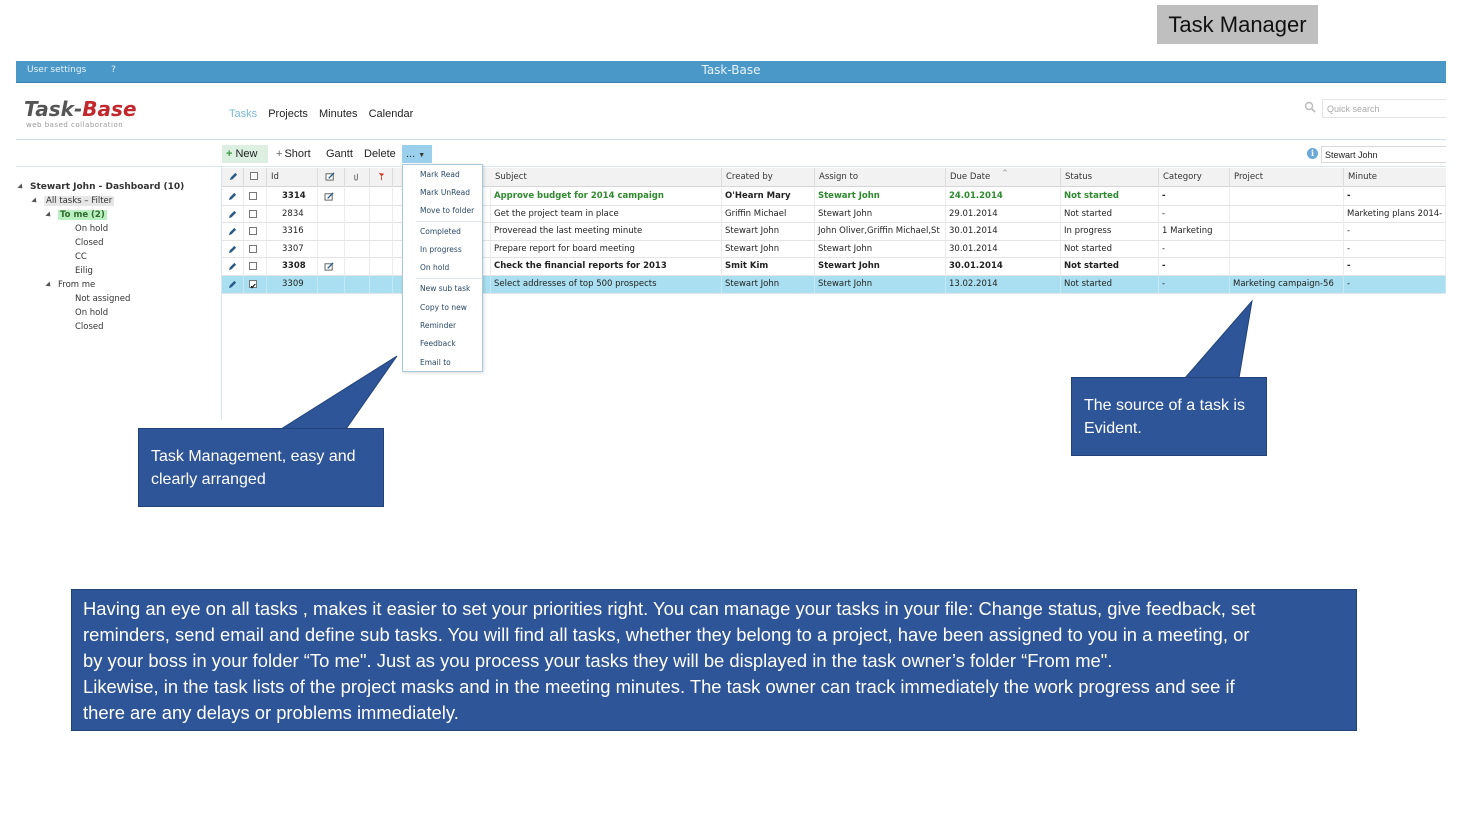 The width and height of the screenshot is (1478, 830). Describe the element at coordinates (338, 392) in the screenshot. I see `callout-pointer-left` at that location.